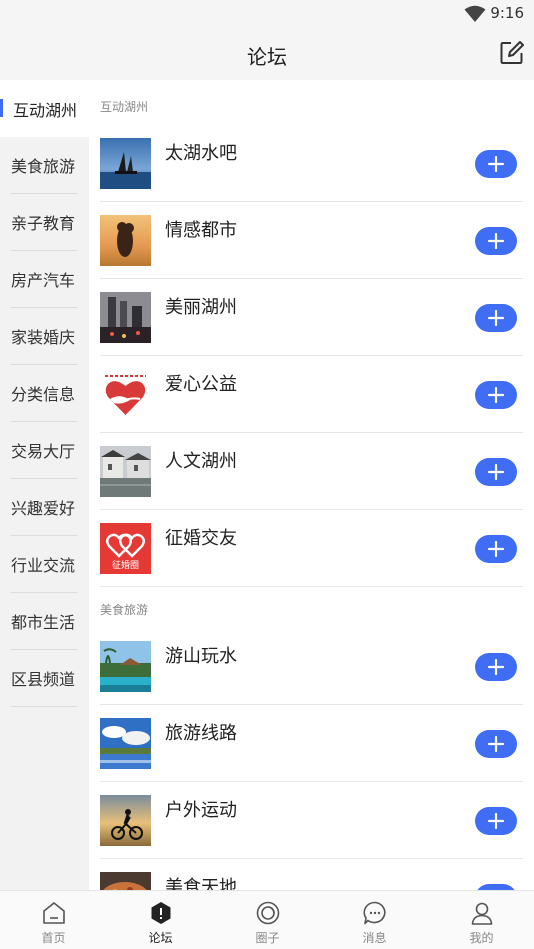 The image size is (534, 949). What do you see at coordinates (125, 743) in the screenshot?
I see `sky-lake-photo` at bounding box center [125, 743].